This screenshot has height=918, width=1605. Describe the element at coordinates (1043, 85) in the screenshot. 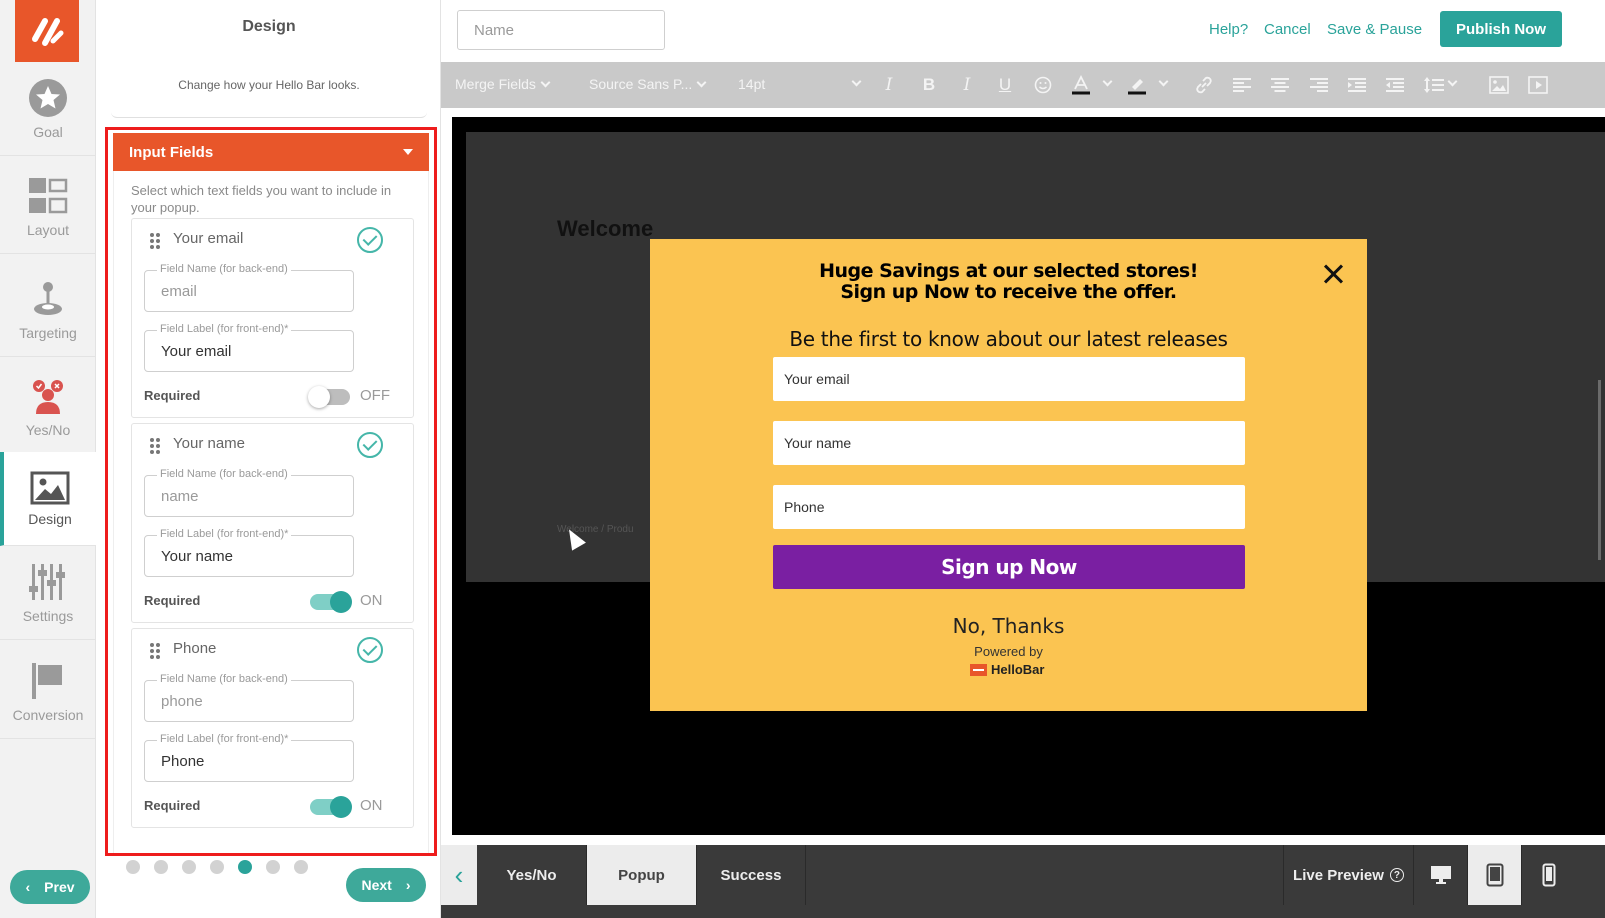

I see `emoji-icon` at that location.